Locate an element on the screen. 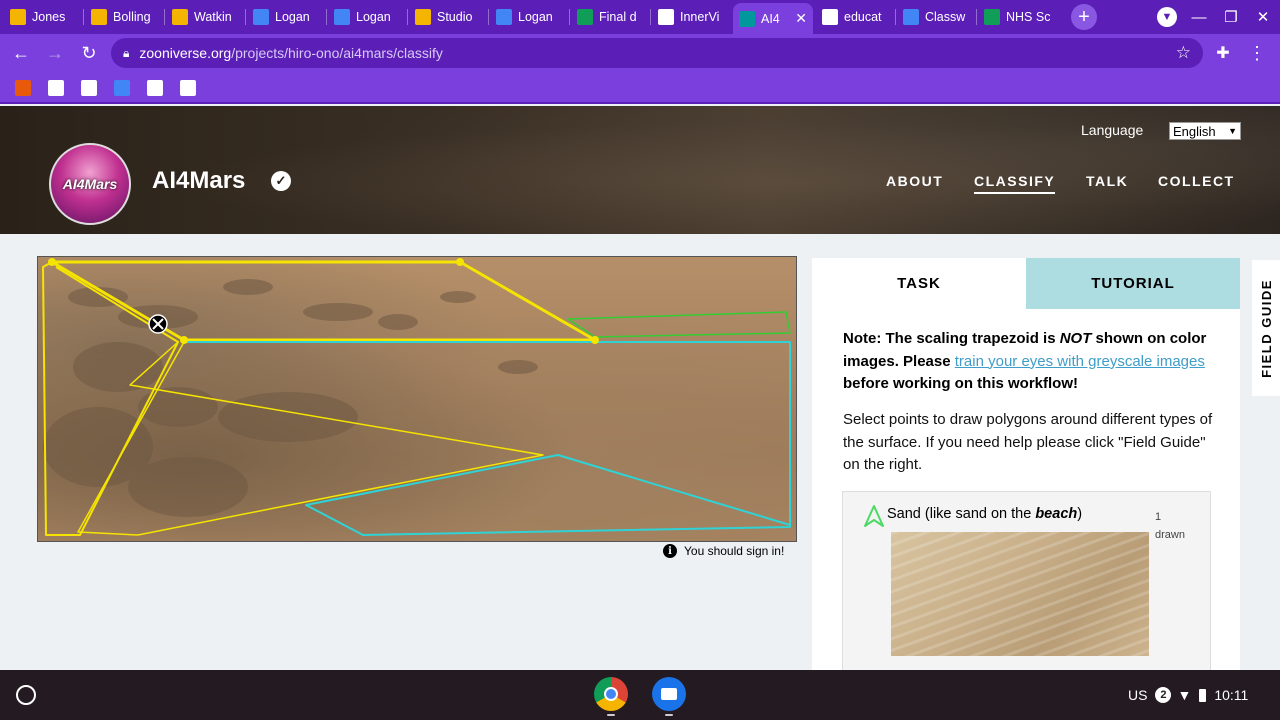 This screenshot has width=1280, height=720. menu-icon: ⋮ is located at coordinates (1257, 53).